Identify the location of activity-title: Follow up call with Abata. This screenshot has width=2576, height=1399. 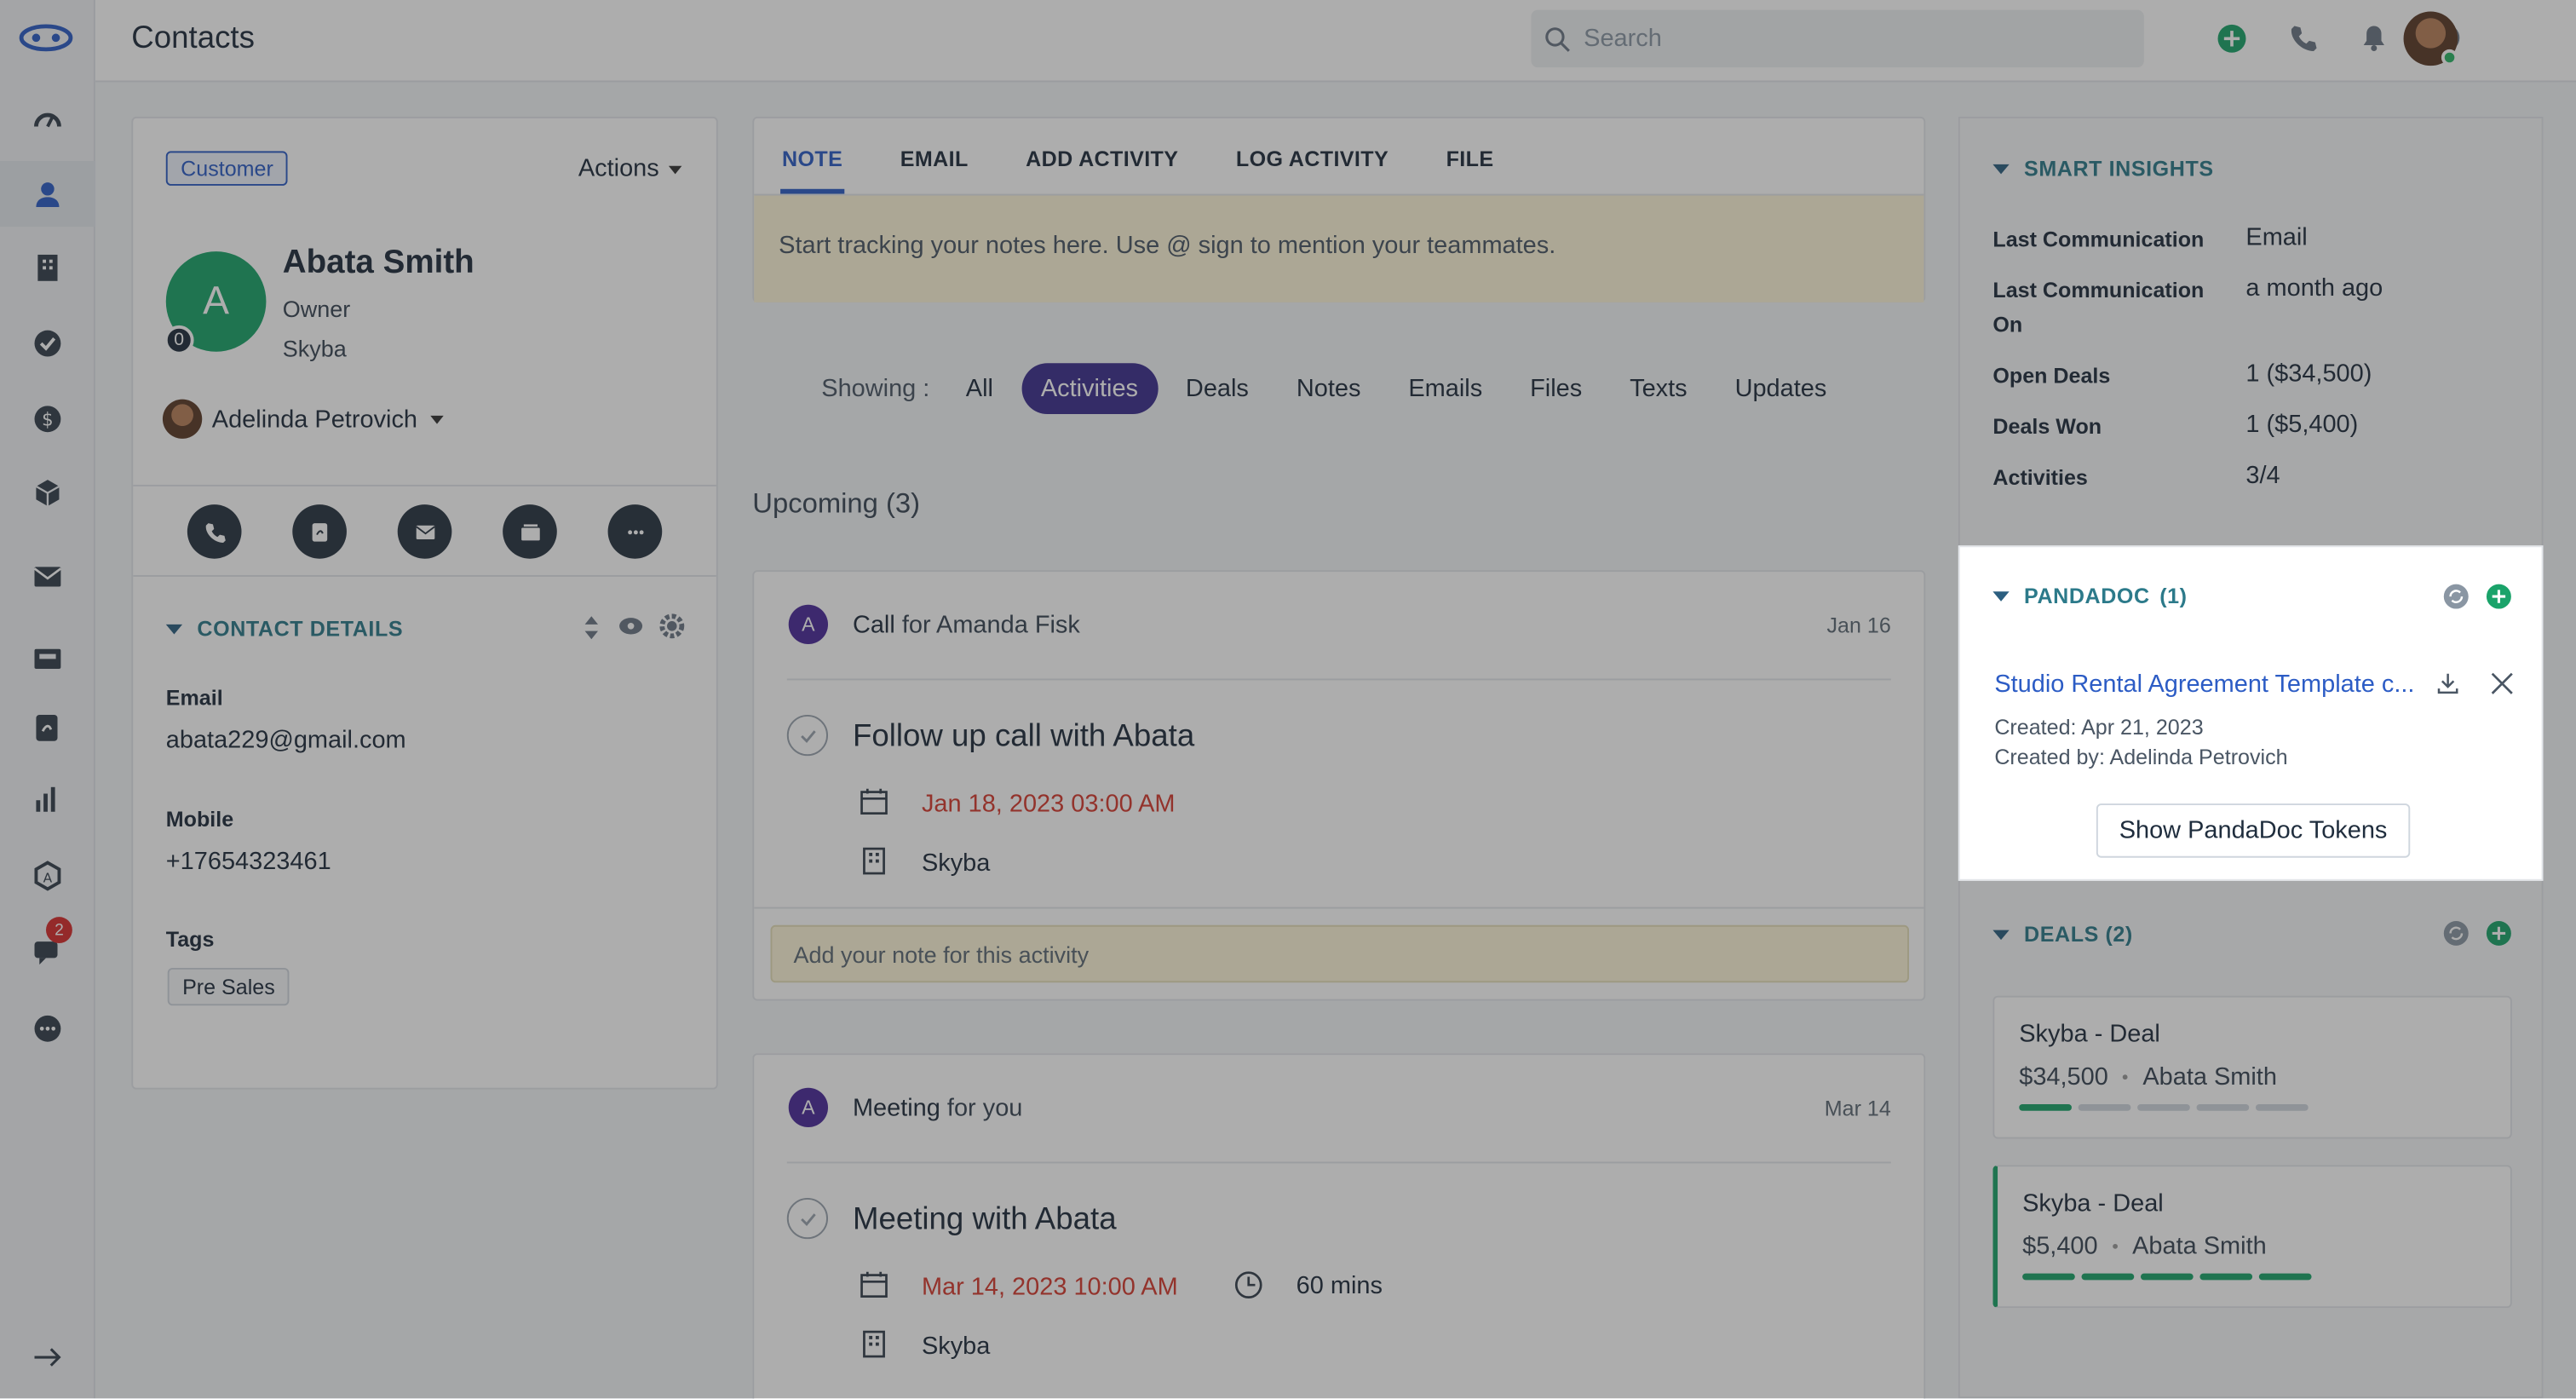
(1023, 738).